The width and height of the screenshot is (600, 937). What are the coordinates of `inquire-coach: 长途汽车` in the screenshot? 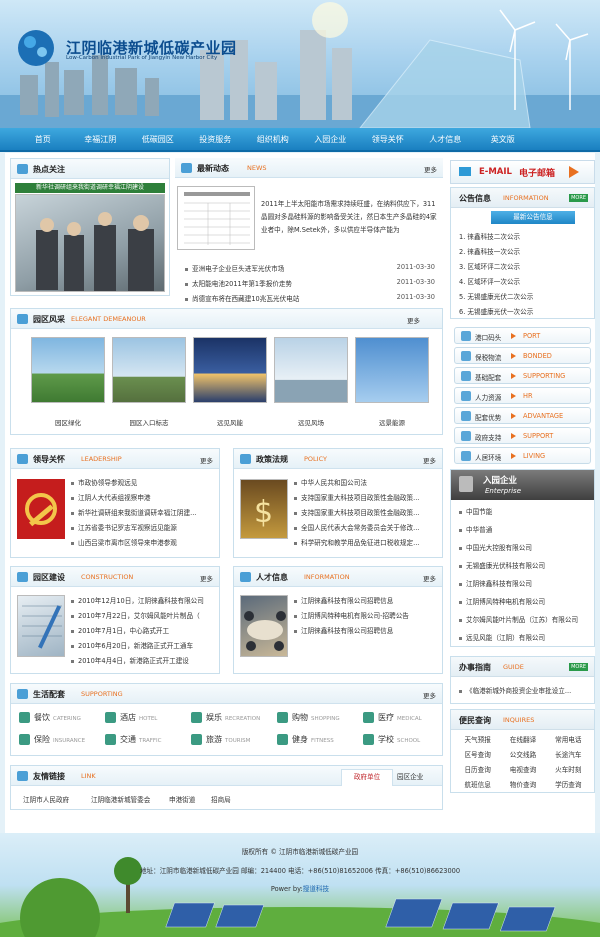 It's located at (568, 754).